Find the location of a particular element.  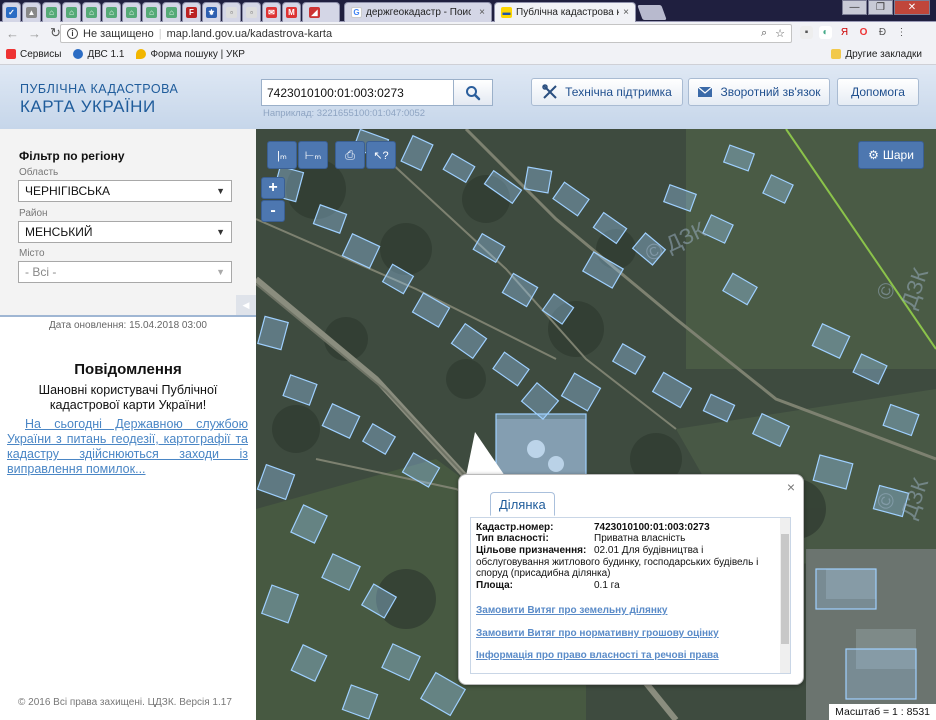

browser-tab: M is located at coordinates (291, 12).